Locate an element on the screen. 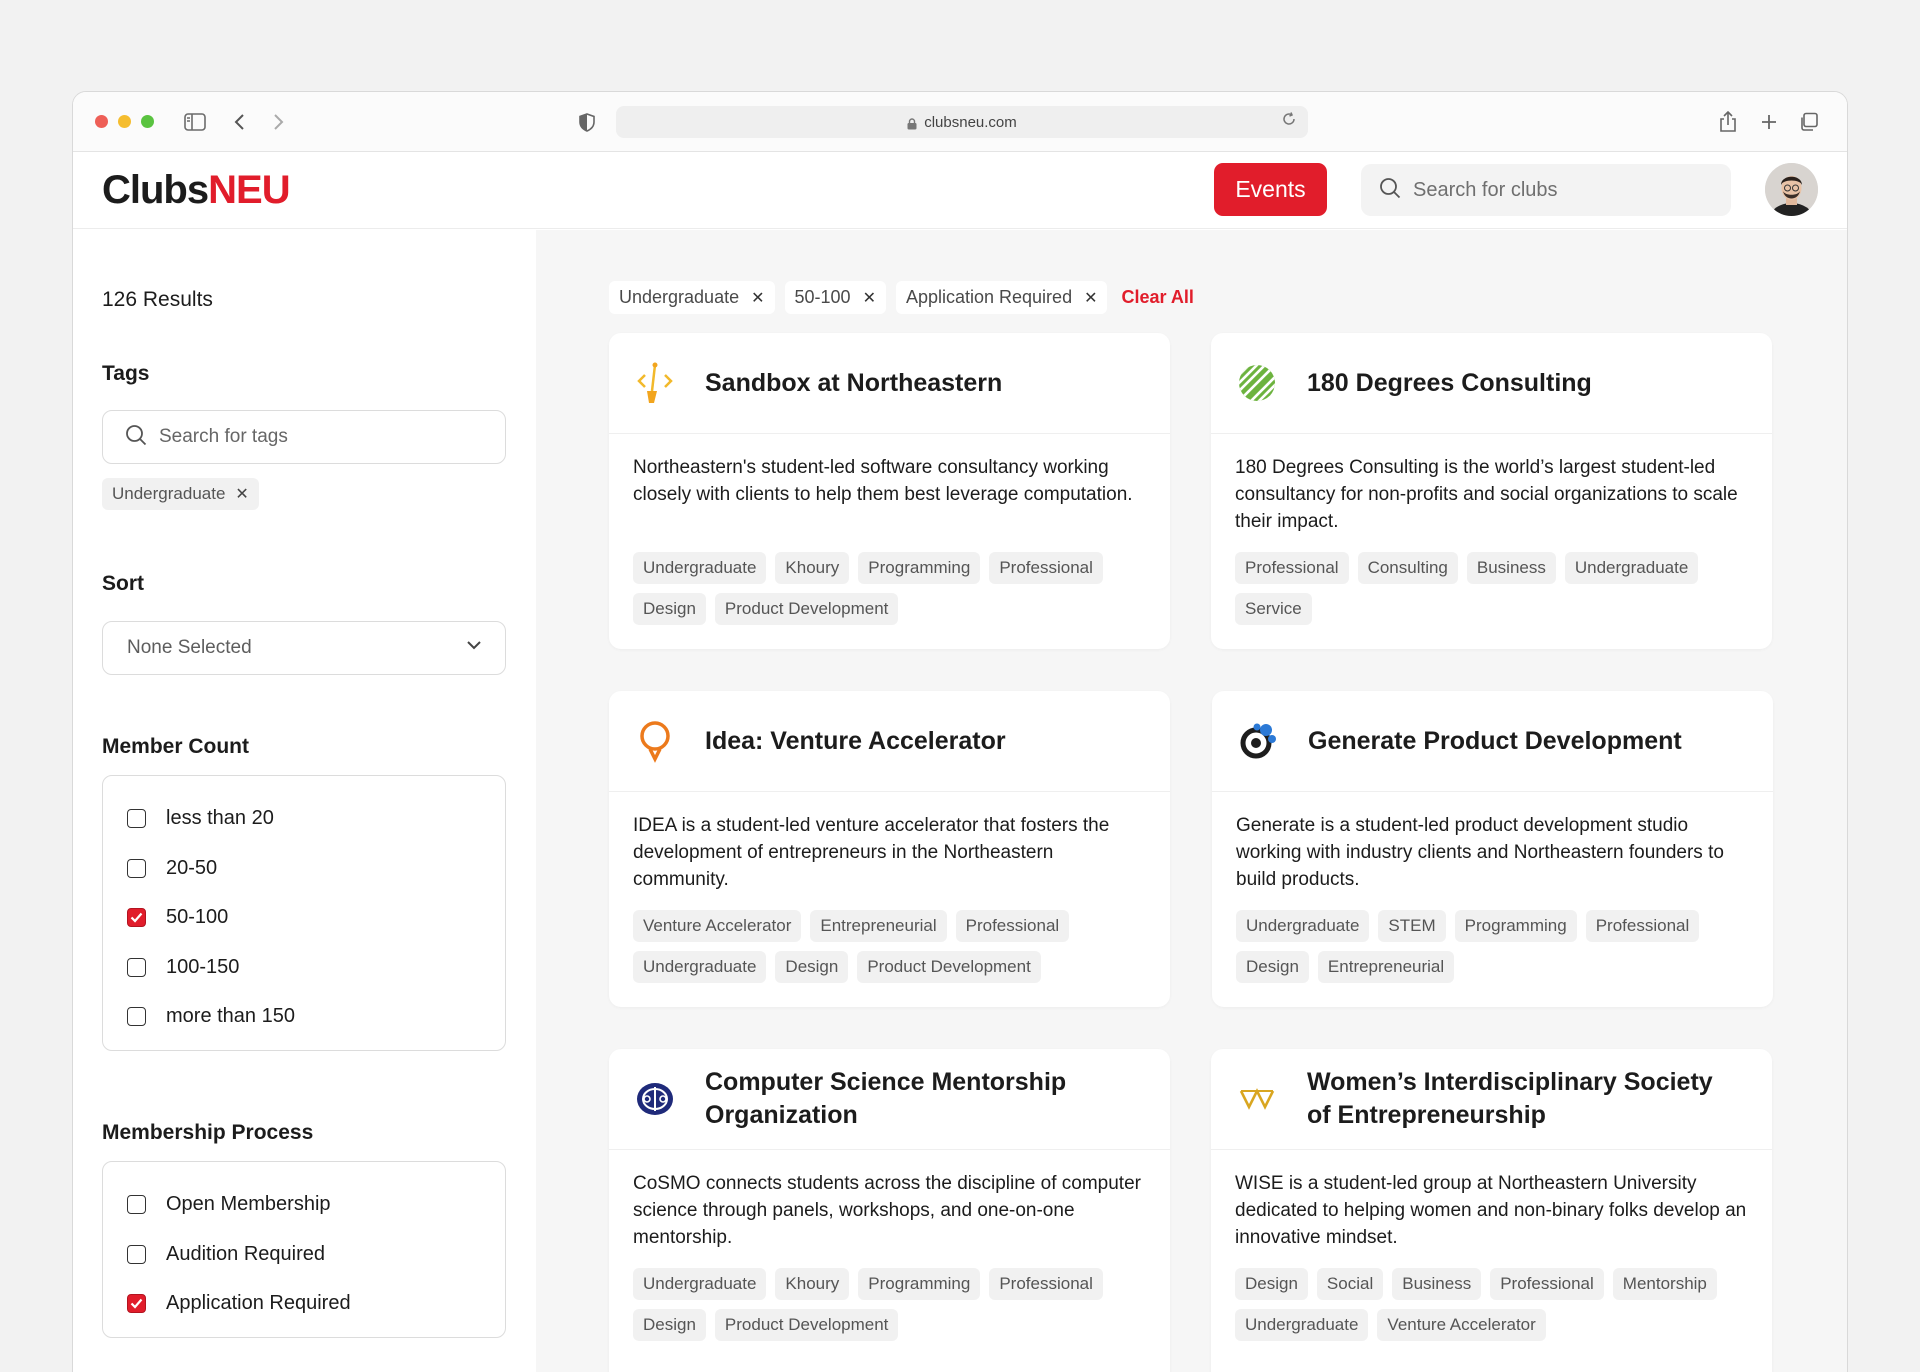 The height and width of the screenshot is (1372, 1920). sandbox-icon is located at coordinates (655, 383).